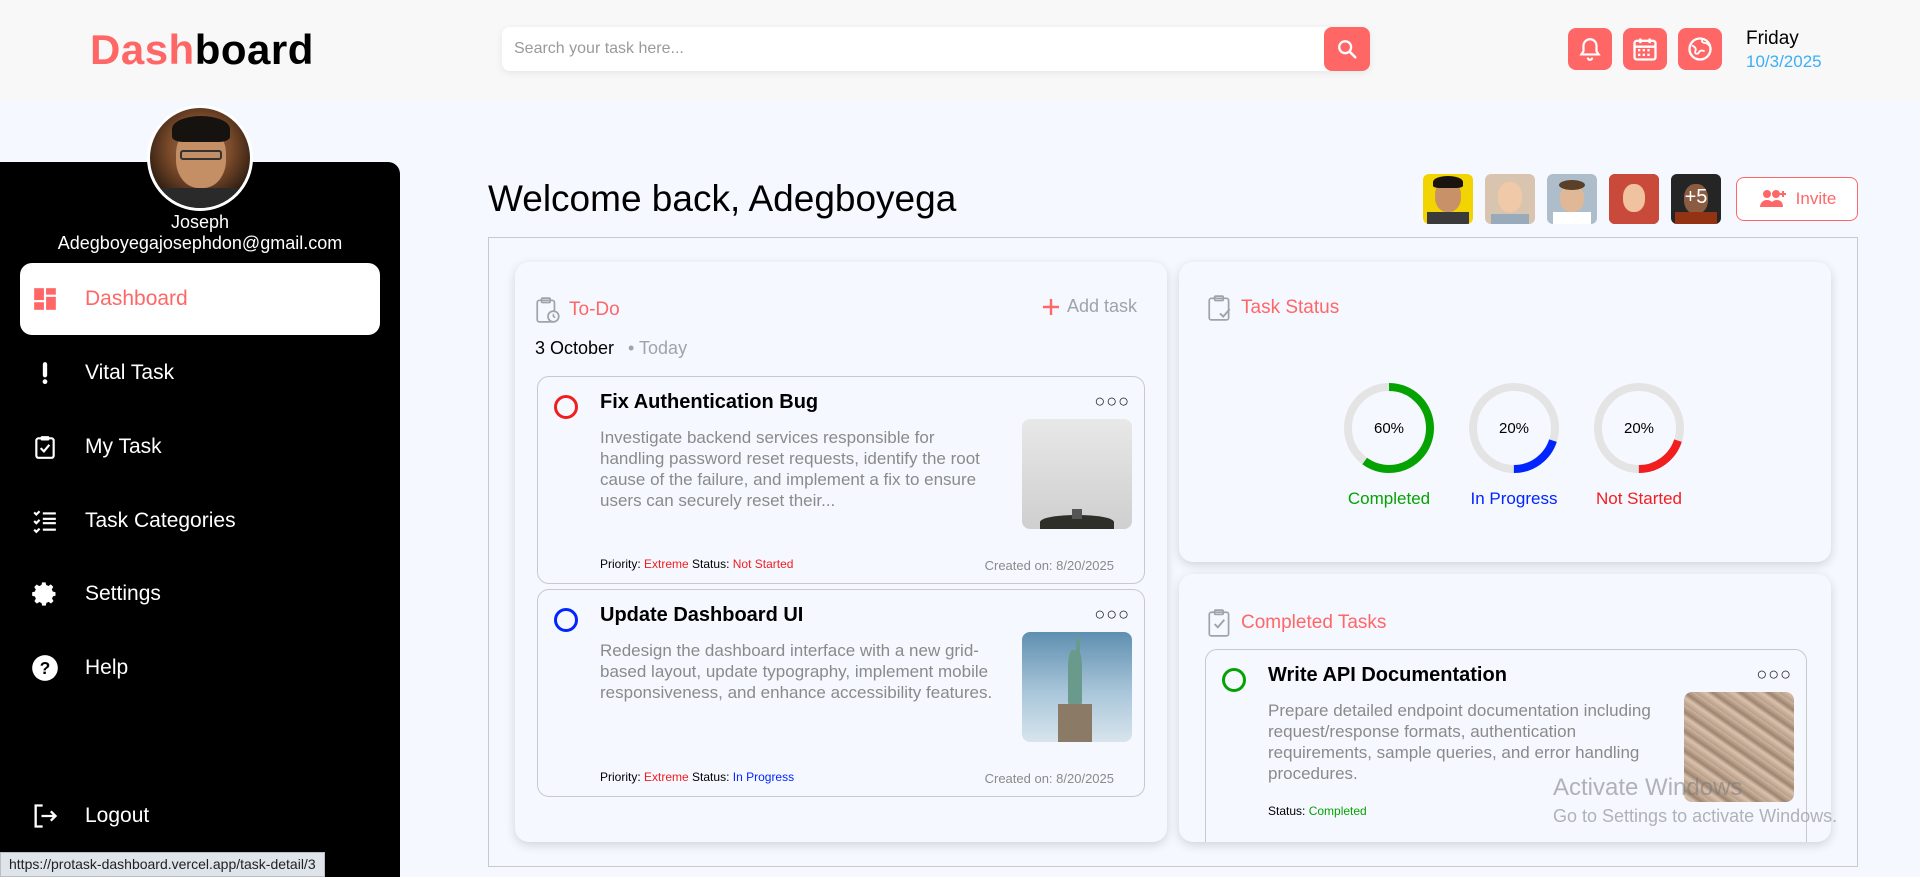  I want to click on globe-icon, so click(1700, 49).